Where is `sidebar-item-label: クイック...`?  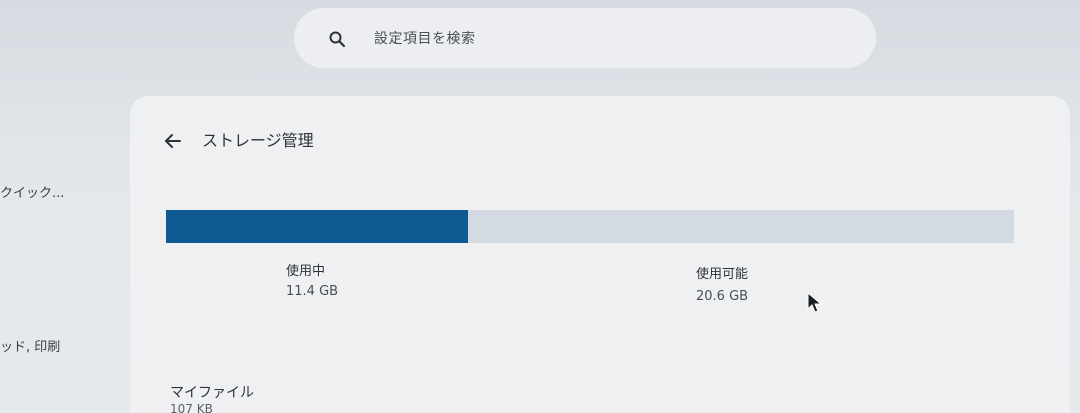 sidebar-item-label: クイック... is located at coordinates (32, 193).